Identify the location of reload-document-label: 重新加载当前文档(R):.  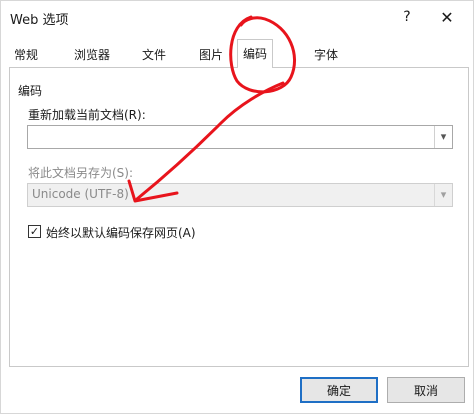
(87, 115).